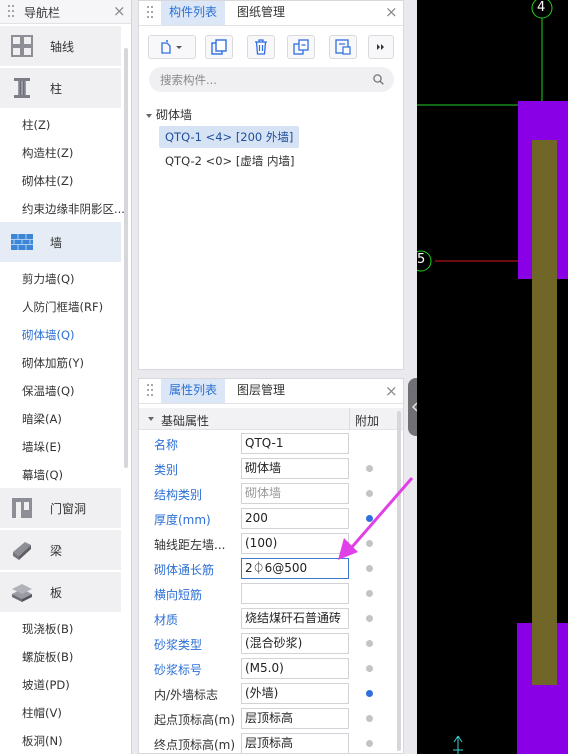  I want to click on property-row: 横向短筋, so click(268, 593).